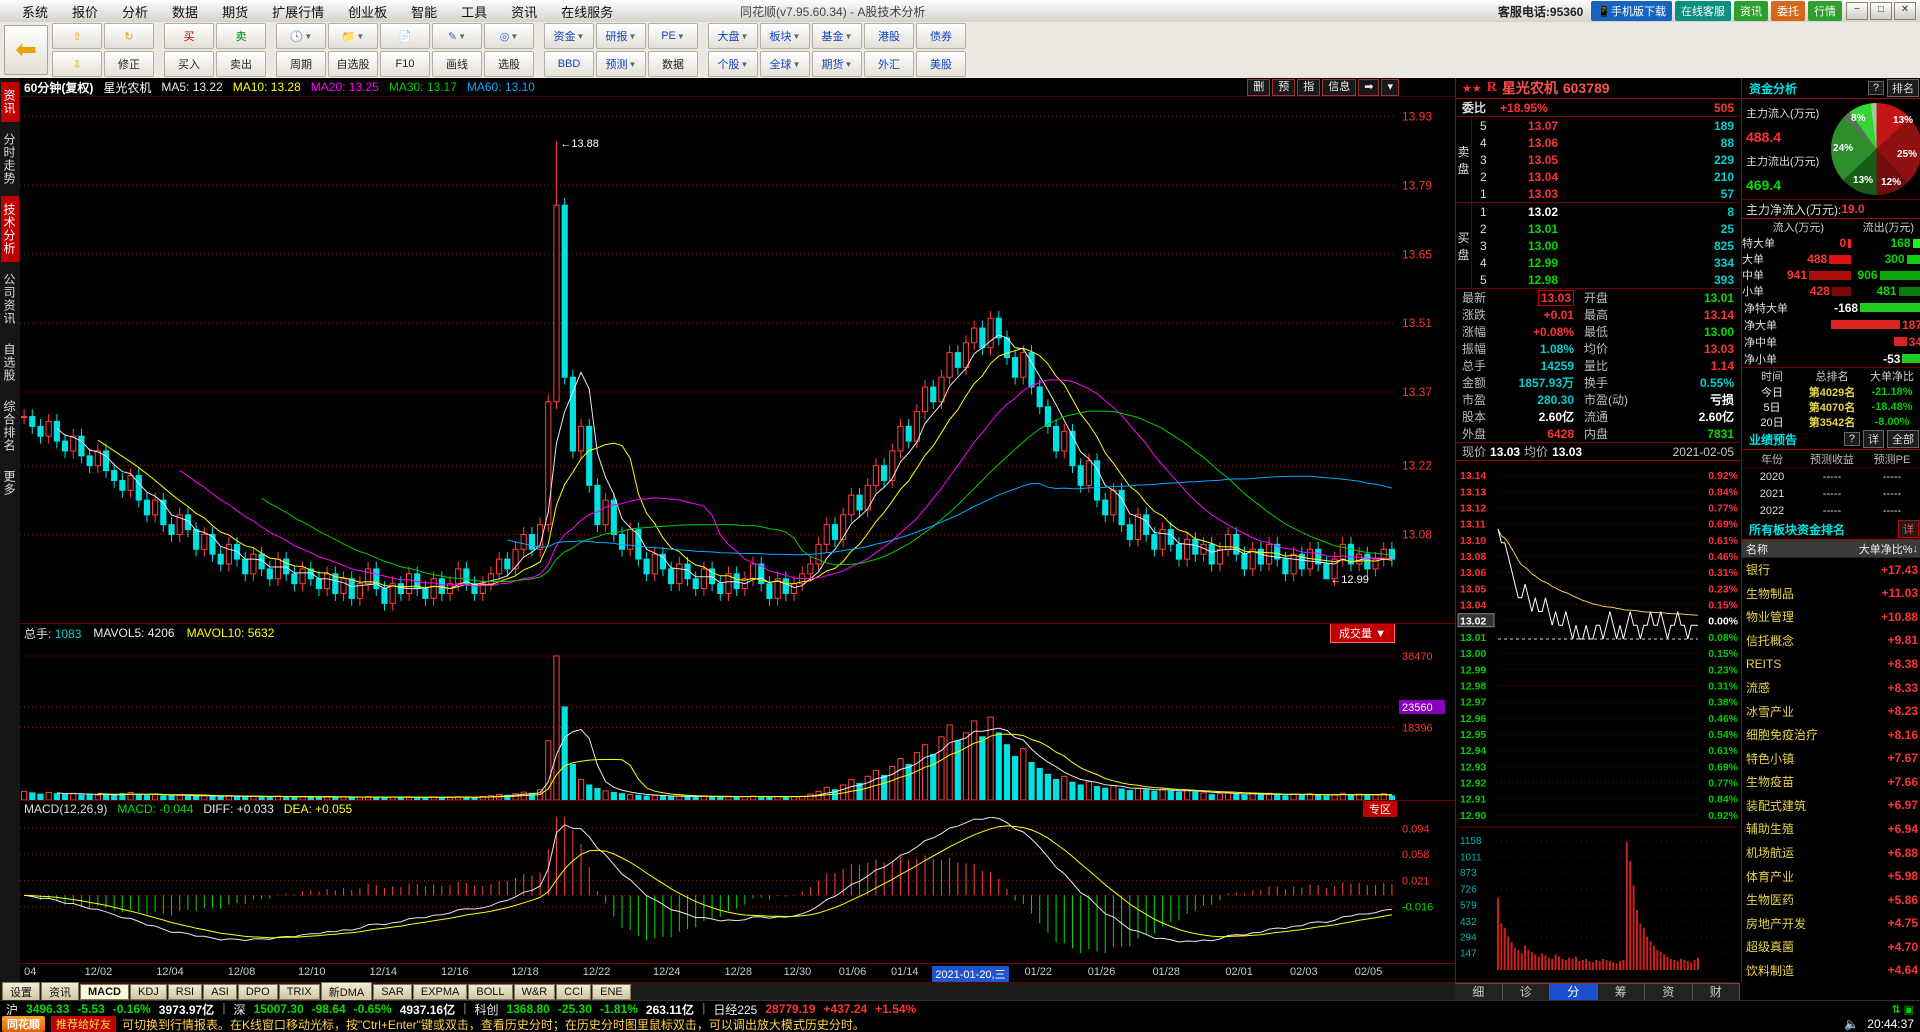  What do you see at coordinates (509, 64) in the screenshot?
I see `toolbar-button-选股: 选股` at bounding box center [509, 64].